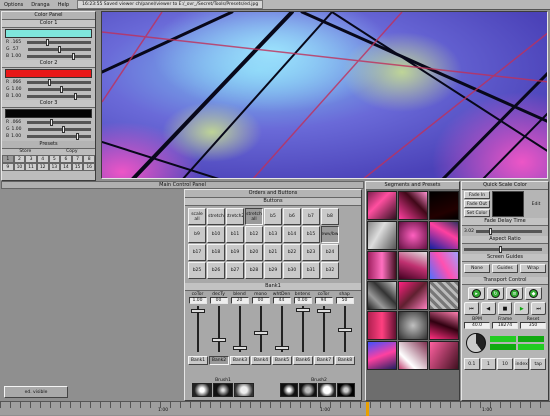 Image resolution: width=550 pixels, height=416 pixels. I want to click on guides-wrap-button: Wrap, so click(533, 268).